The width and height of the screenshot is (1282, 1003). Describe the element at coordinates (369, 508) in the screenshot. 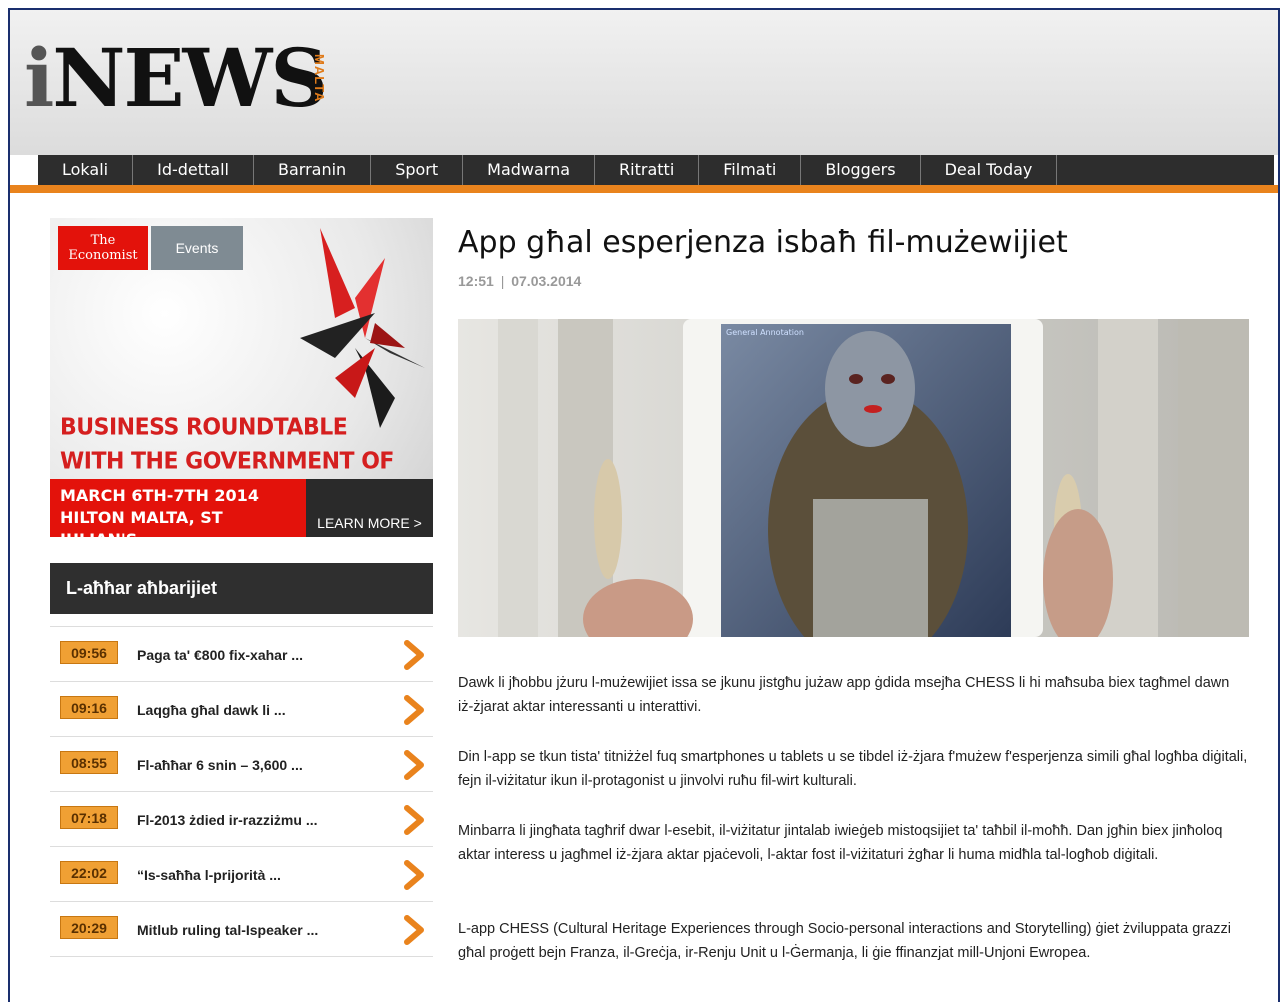

I see `ad-learn-more-button: LEARN MORE >` at that location.